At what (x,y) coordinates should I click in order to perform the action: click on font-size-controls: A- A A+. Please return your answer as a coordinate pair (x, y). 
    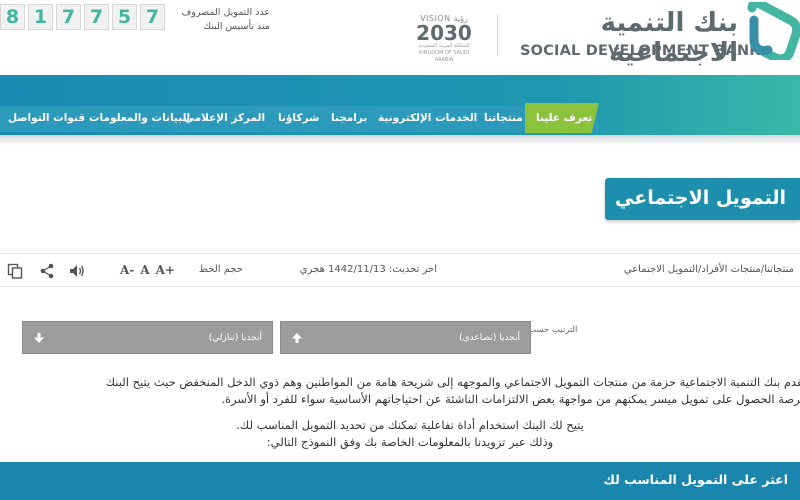
    Looking at the image, I should click on (147, 270).